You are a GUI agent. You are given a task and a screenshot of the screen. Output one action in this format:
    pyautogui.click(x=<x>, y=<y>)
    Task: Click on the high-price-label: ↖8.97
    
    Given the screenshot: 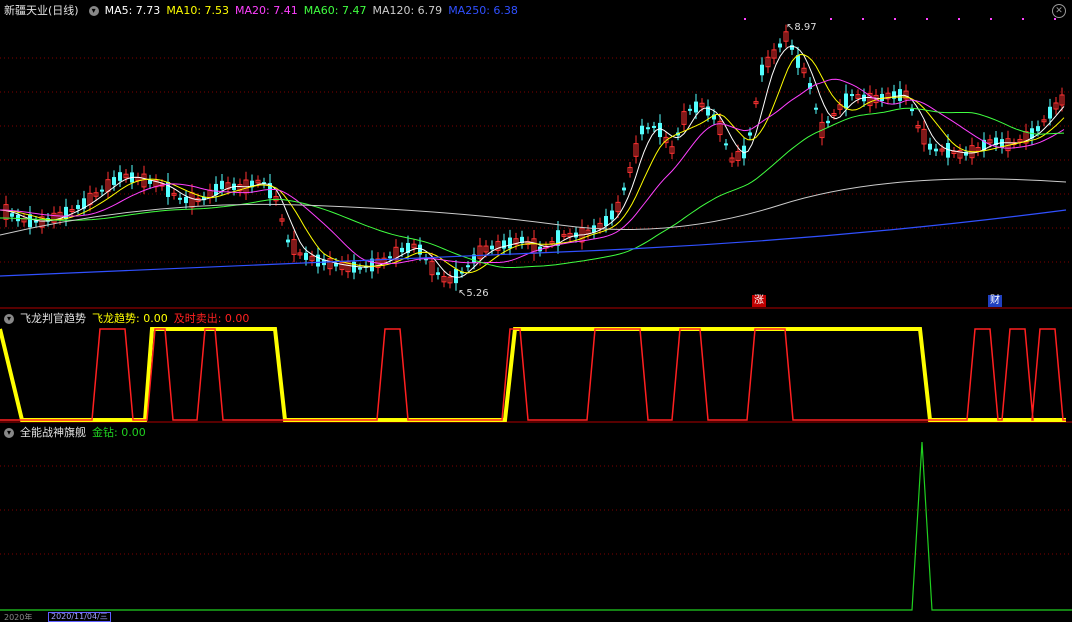 What is the action you would take?
    pyautogui.click(x=801, y=27)
    